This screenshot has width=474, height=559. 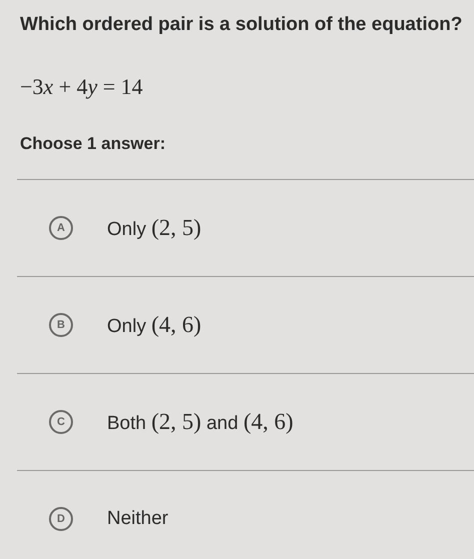 What do you see at coordinates (61, 519) in the screenshot?
I see `choice-letter: D` at bounding box center [61, 519].